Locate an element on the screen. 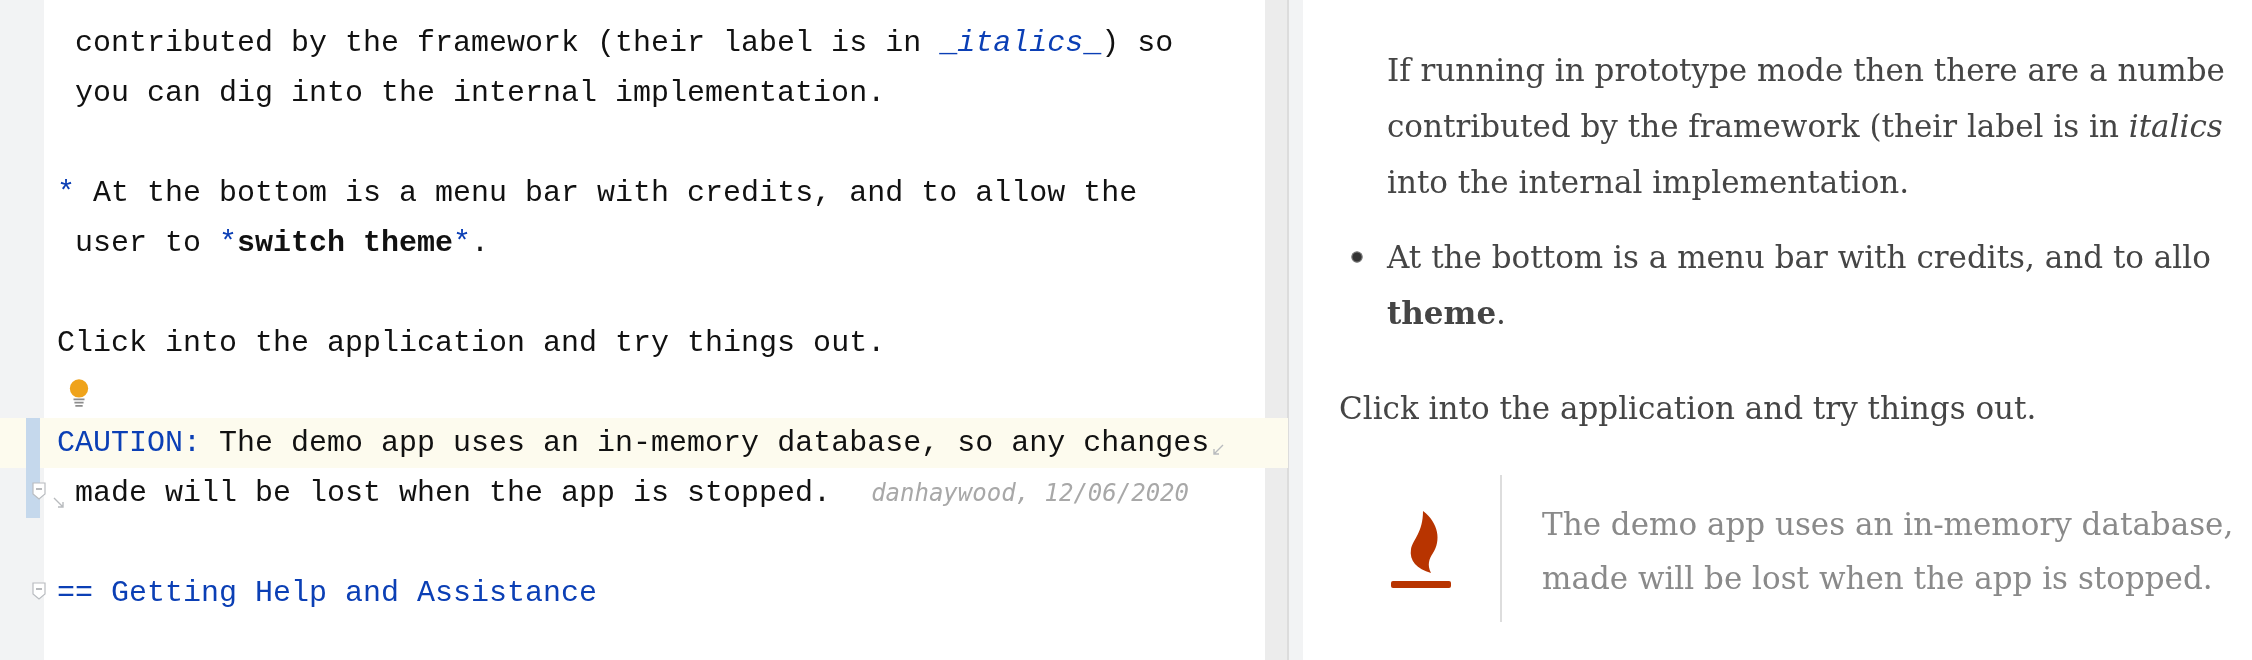  list-item-line: At the bottom is a menu bar with credits, and to allo is located at coordinates (1799, 257).